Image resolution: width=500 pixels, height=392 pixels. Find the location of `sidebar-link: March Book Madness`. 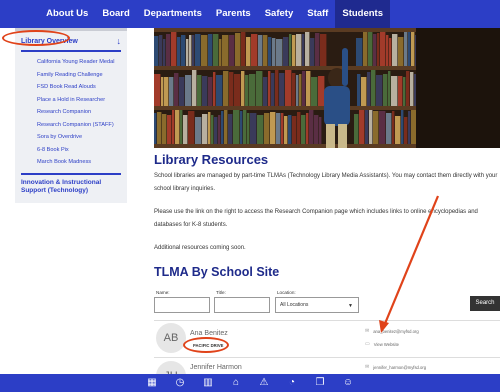

sidebar-link: March Book Madness is located at coordinates (82, 162).